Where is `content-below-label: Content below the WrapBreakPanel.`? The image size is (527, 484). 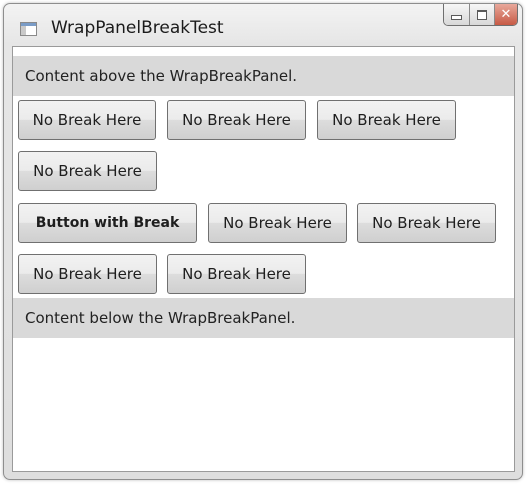 content-below-label: Content below the WrapBreakPanel. is located at coordinates (263, 318).